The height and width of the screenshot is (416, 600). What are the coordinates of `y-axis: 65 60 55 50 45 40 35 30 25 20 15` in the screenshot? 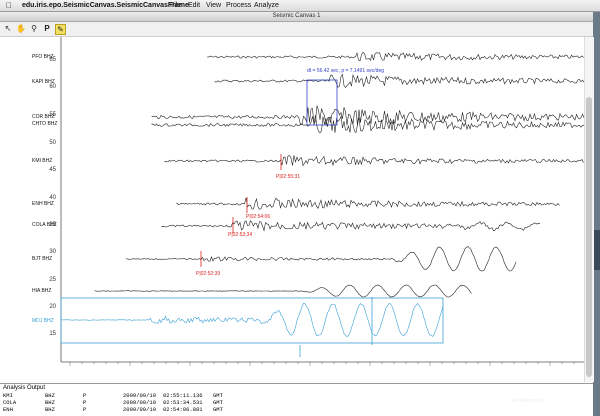 It's located at (30, 209).